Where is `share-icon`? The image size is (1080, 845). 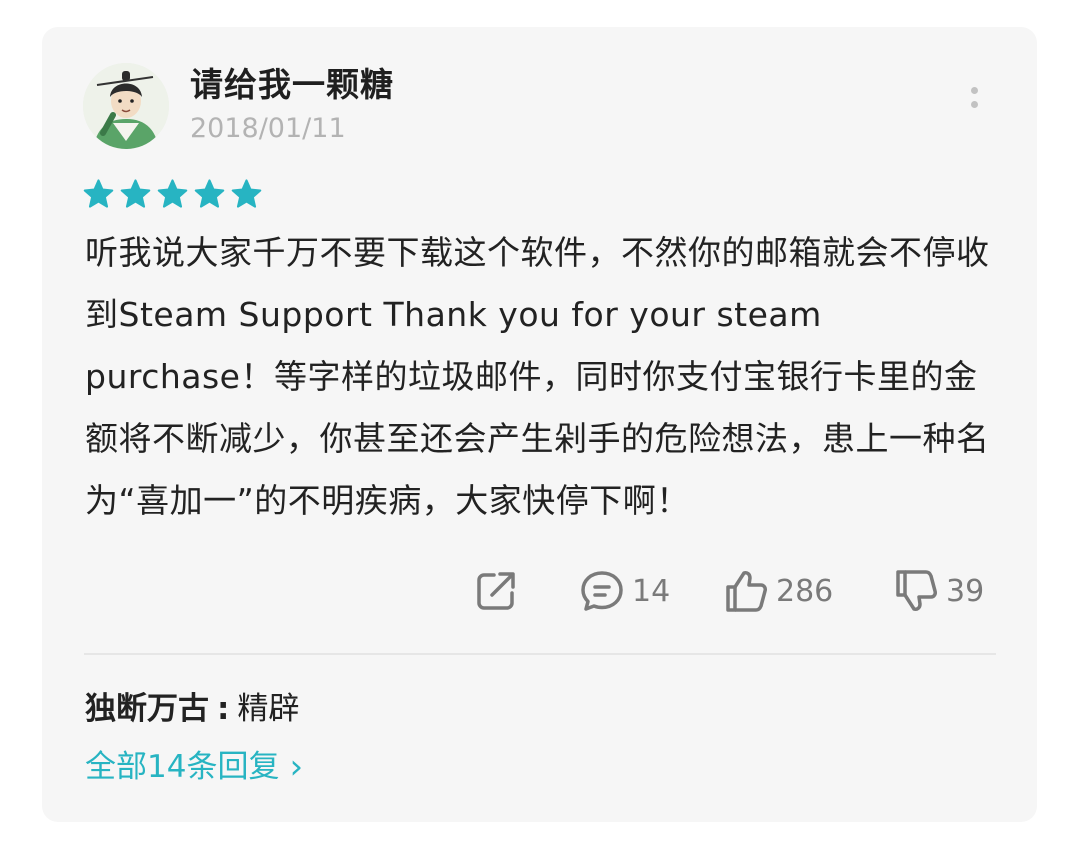
share-icon is located at coordinates (496, 591).